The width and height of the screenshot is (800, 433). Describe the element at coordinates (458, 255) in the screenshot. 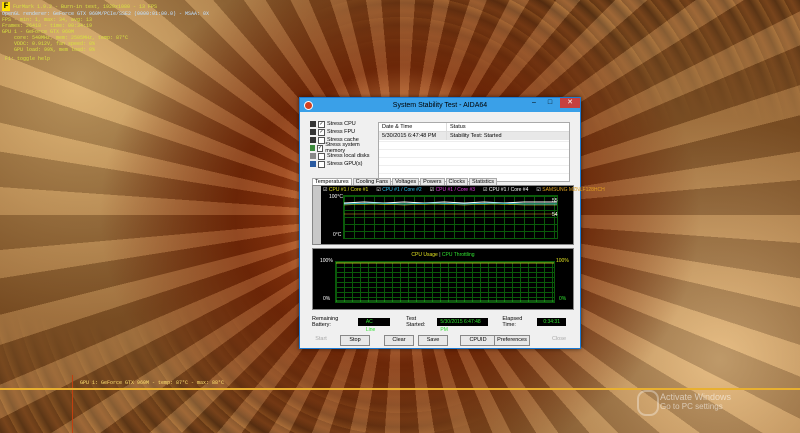

I see `cpu-throttling-label: CPU Throttling` at that location.